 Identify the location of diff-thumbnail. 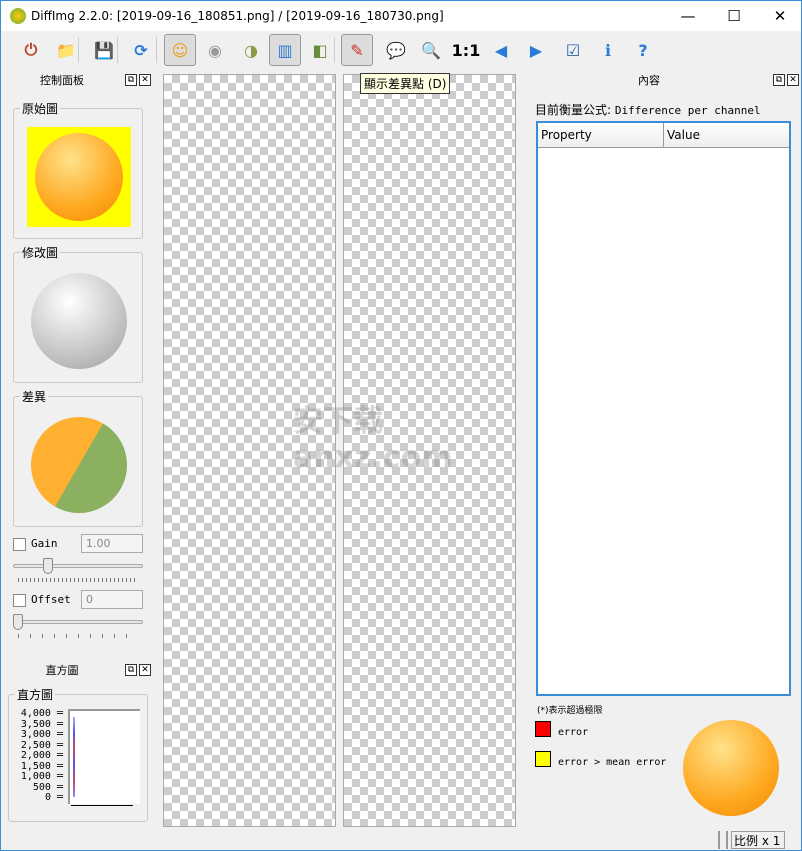
(79, 465).